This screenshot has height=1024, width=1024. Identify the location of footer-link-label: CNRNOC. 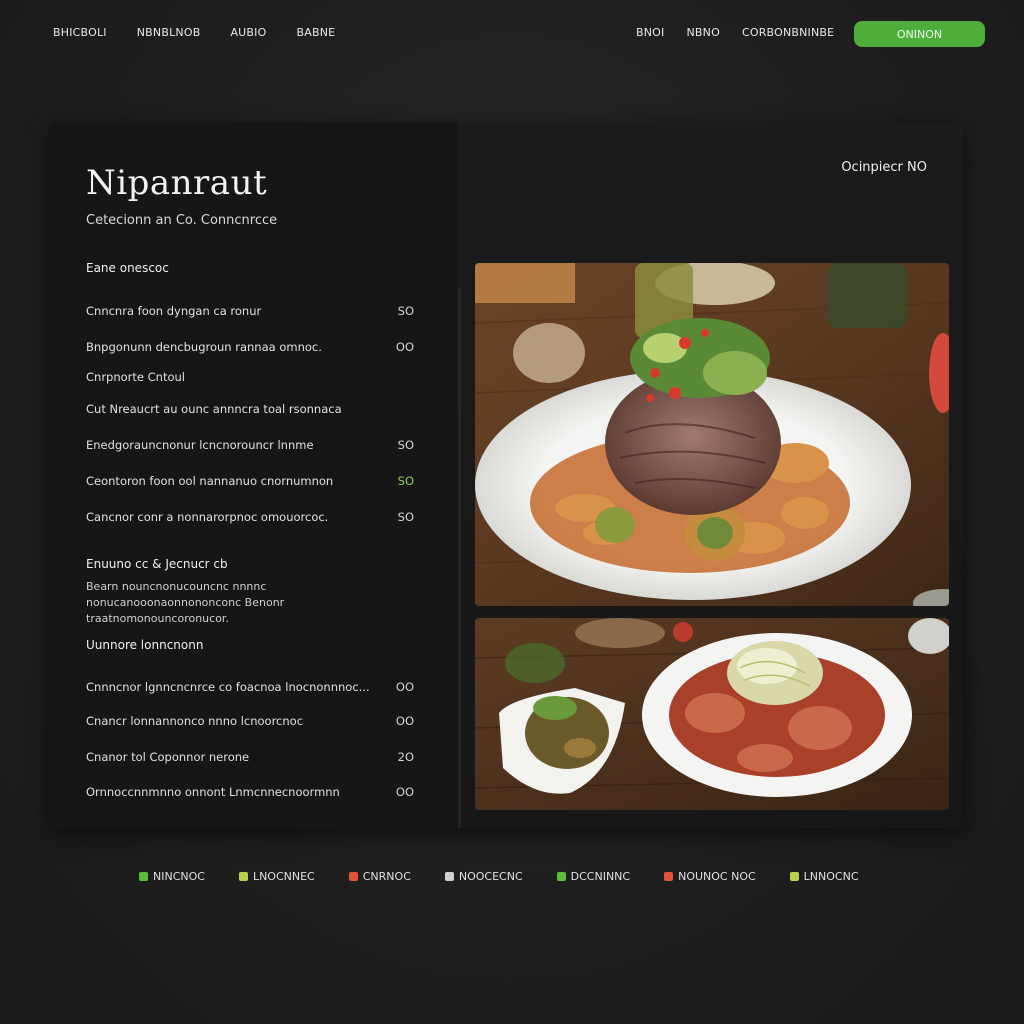
(386, 876).